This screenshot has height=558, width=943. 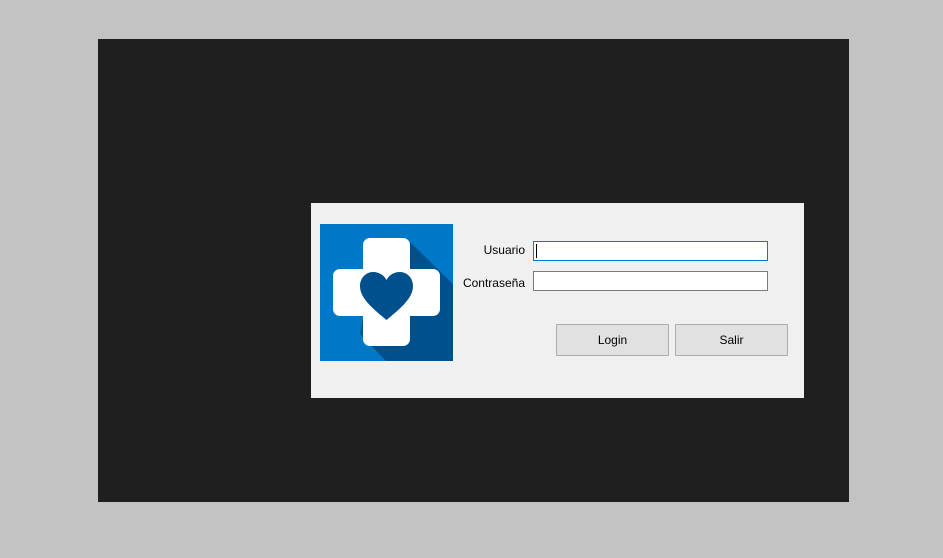 I want to click on username-label: Usuario, so click(x=504, y=250).